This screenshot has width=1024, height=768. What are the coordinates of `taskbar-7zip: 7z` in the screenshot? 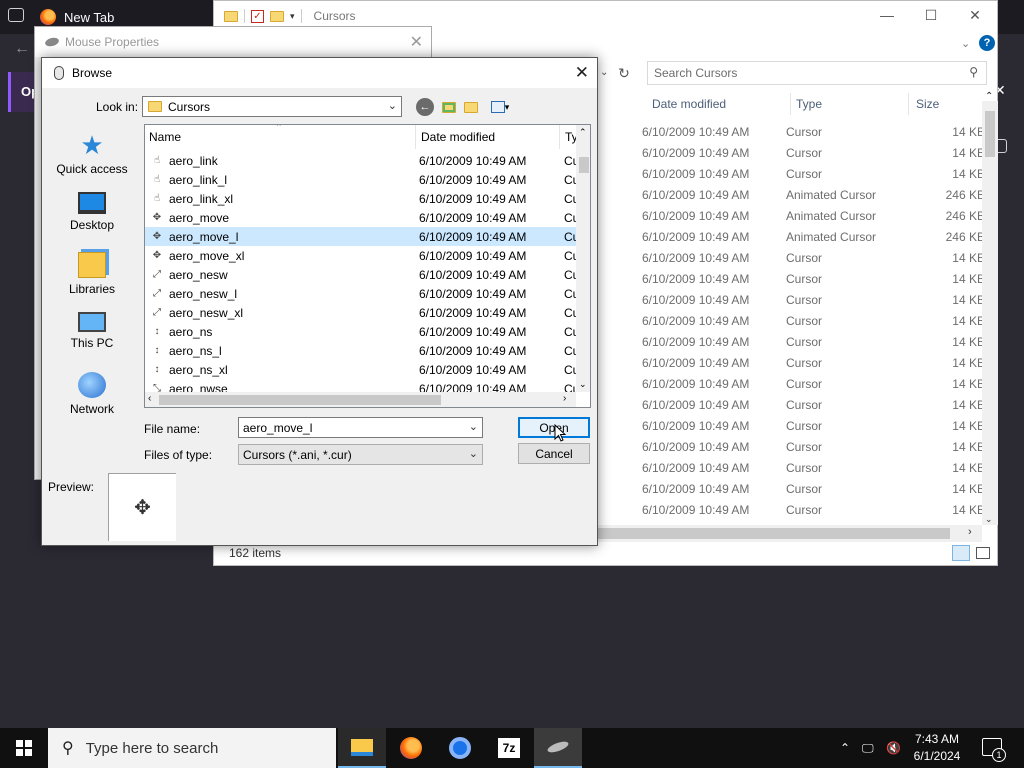 It's located at (509, 748).